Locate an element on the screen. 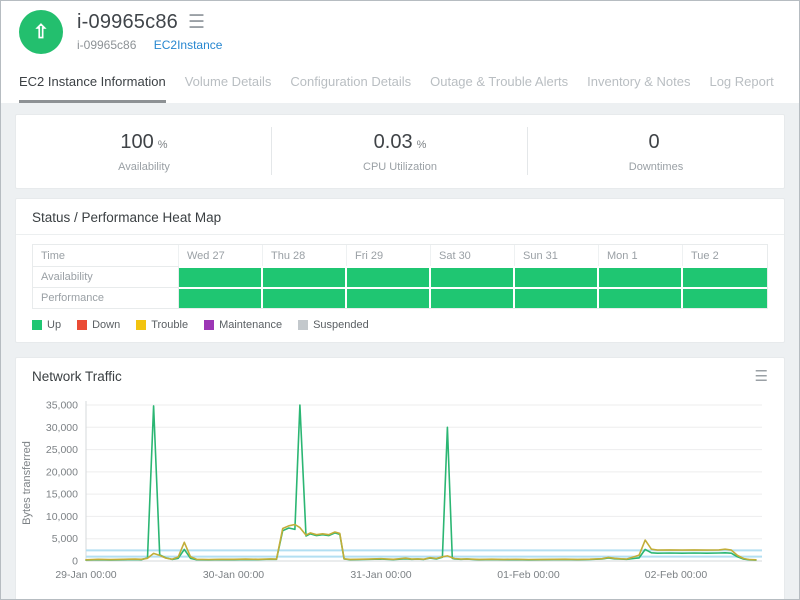  heatmap-day-header: Mon 1 is located at coordinates (641, 255).